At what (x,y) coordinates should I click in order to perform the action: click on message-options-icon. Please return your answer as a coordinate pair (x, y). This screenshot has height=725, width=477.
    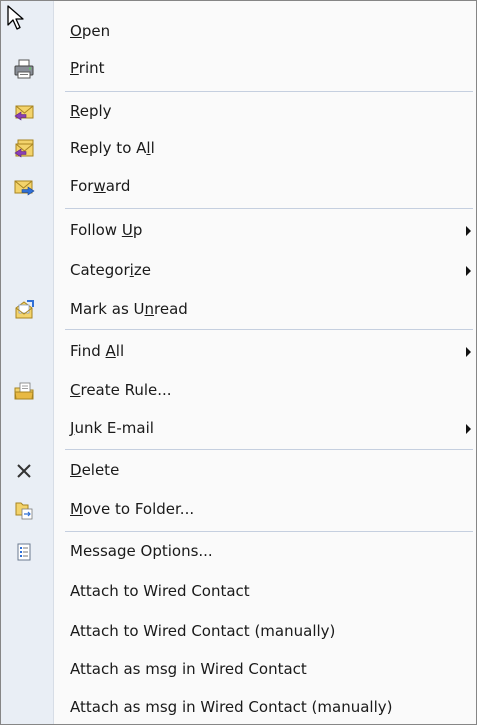
    Looking at the image, I should click on (24, 552).